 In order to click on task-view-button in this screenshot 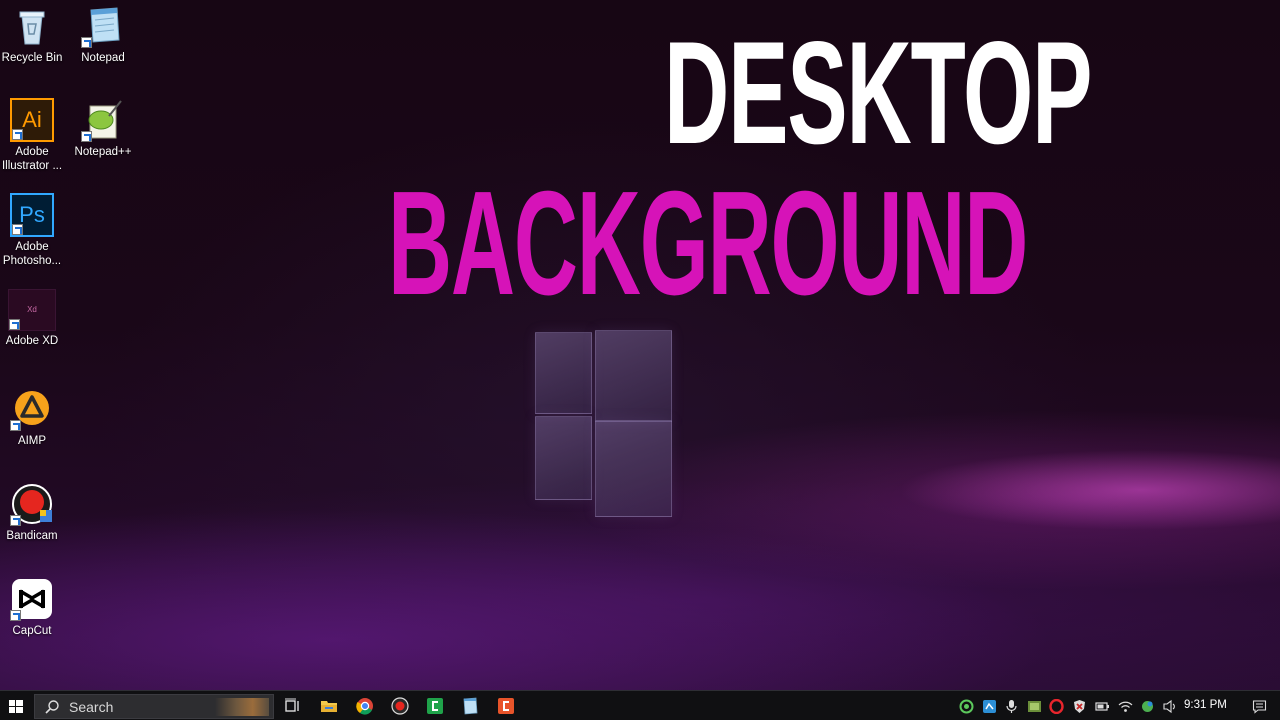, I will do `click(293, 706)`.